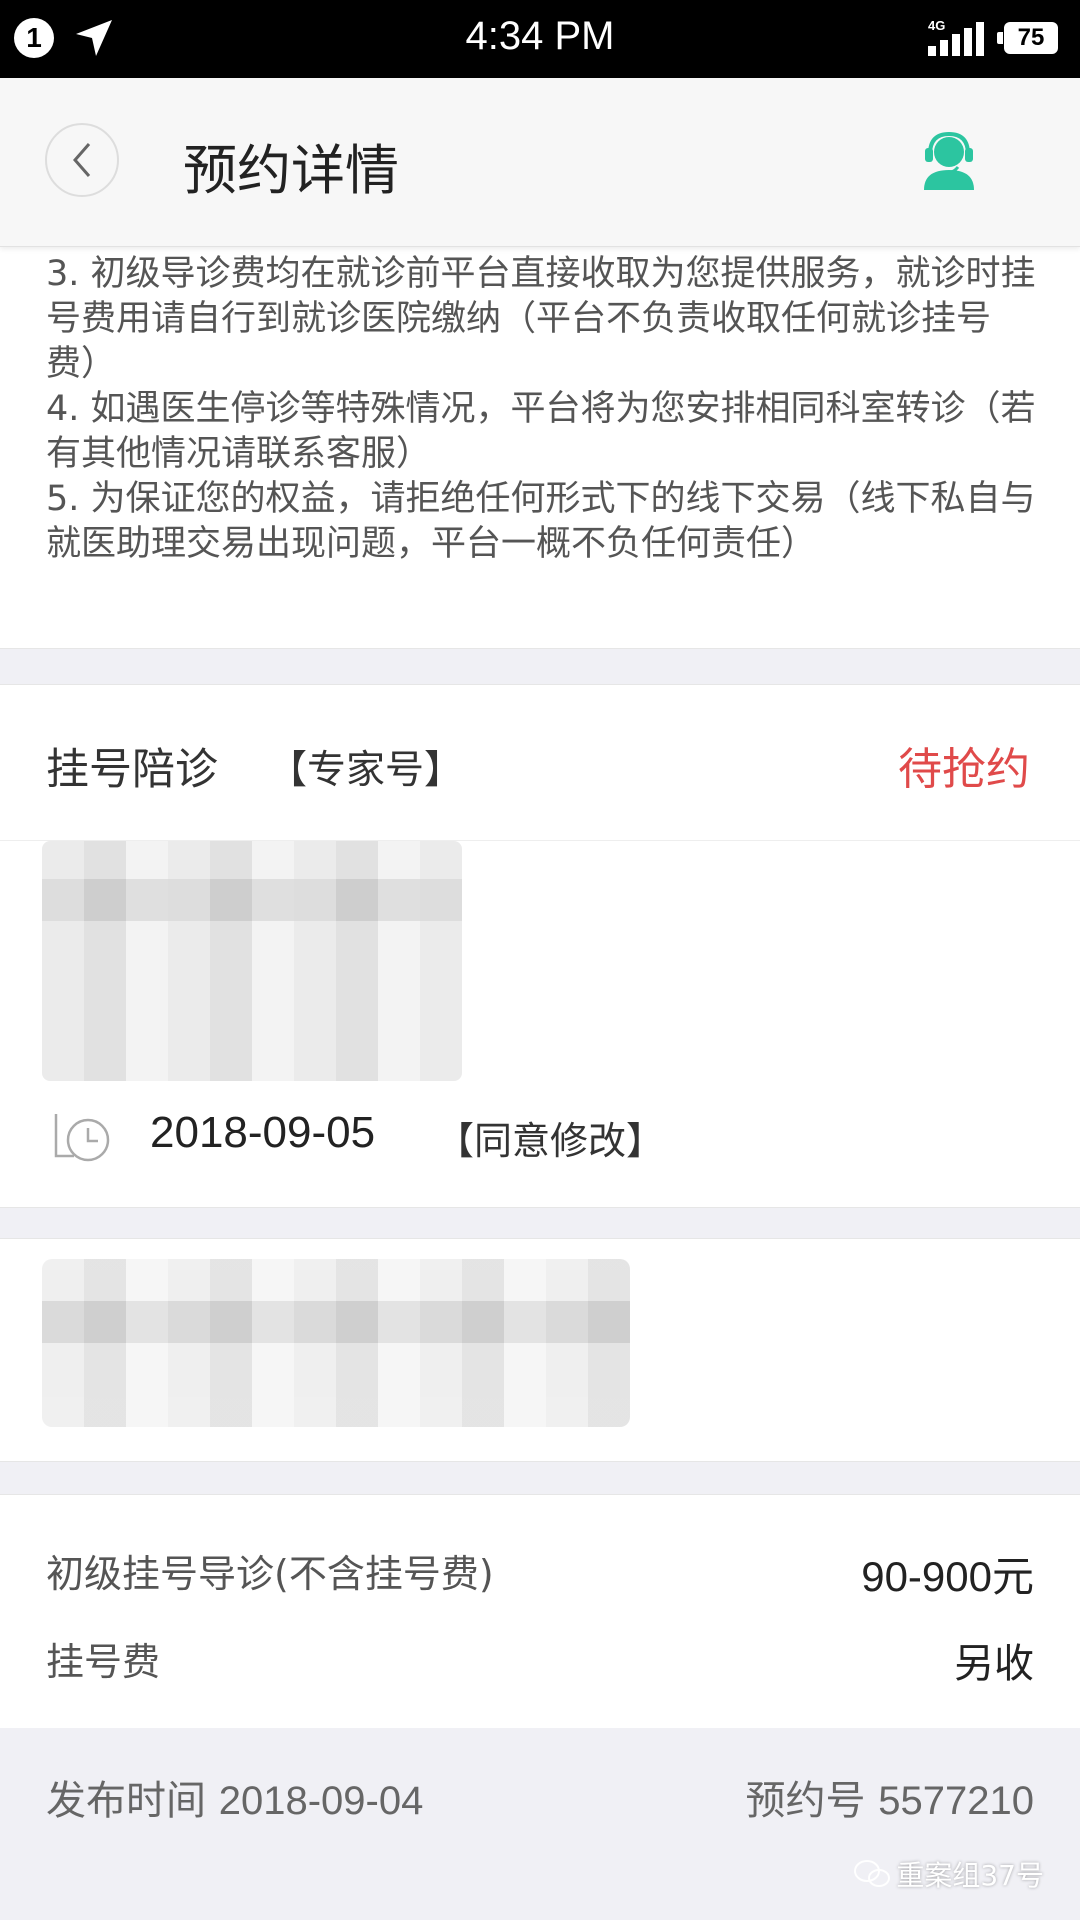 The width and height of the screenshot is (1080, 1920). I want to click on footer-info: 发布时间 2018-09-04 预约号 5577210 重案组37号, so click(540, 1824).